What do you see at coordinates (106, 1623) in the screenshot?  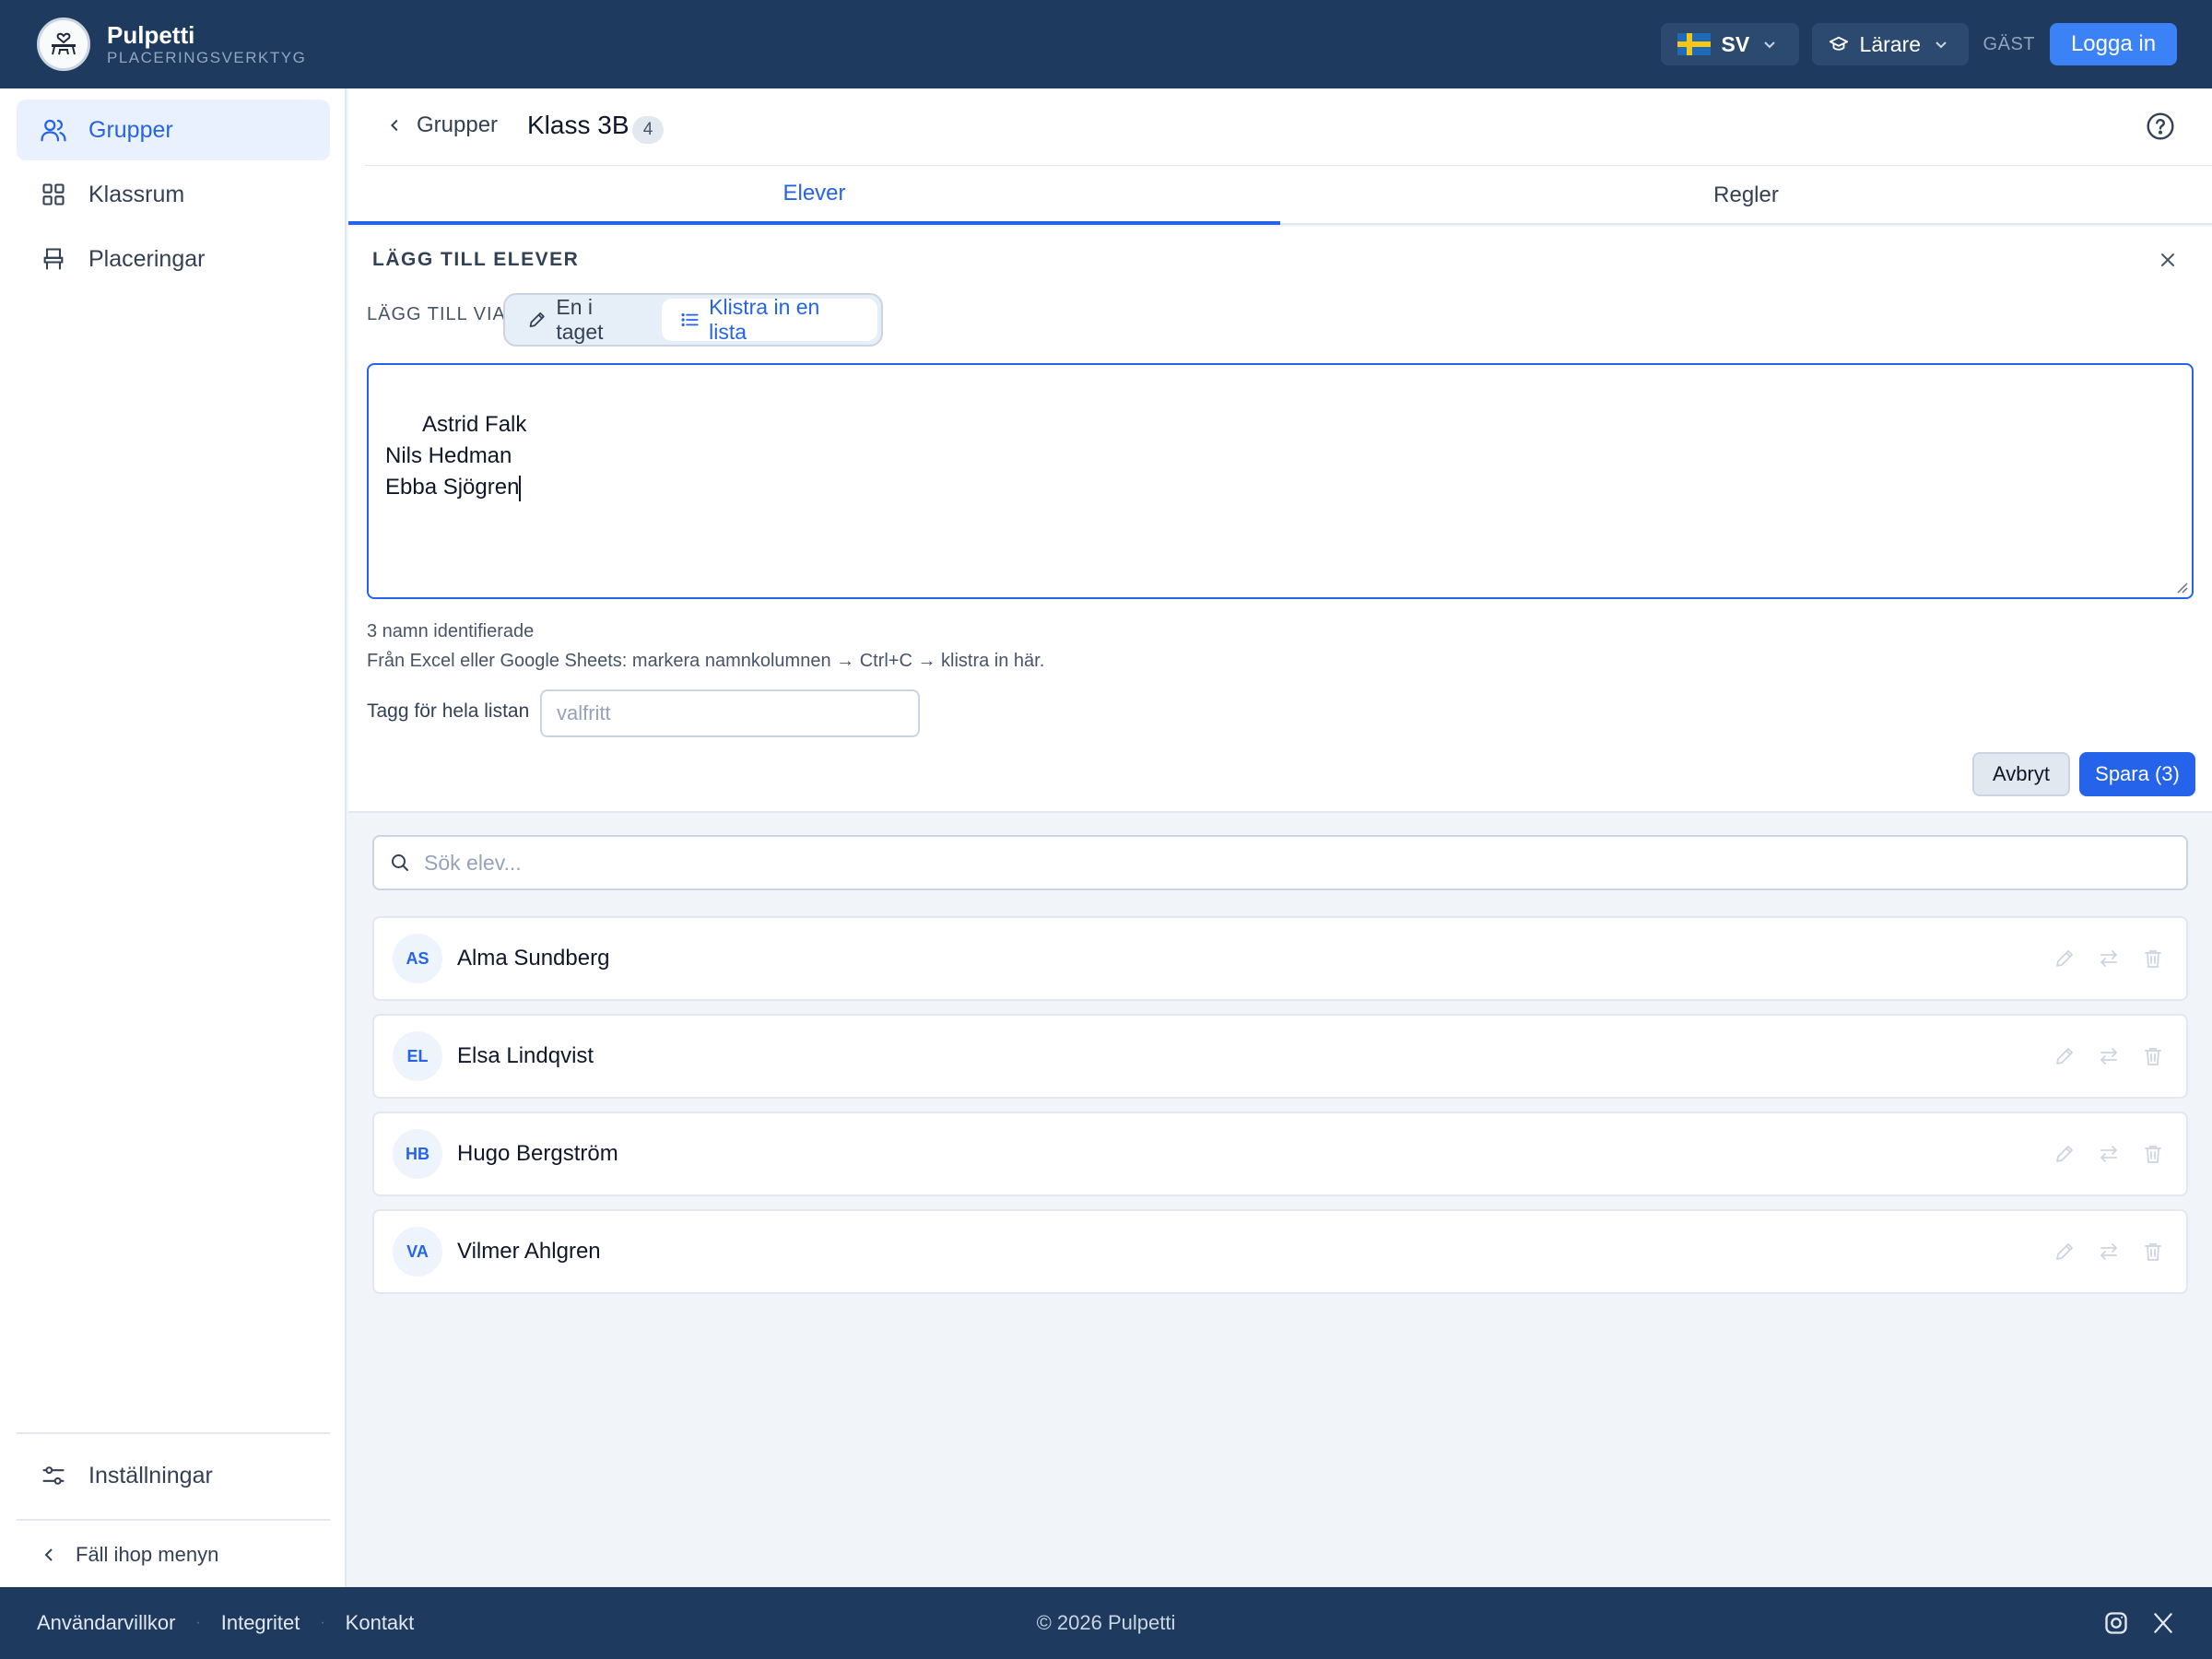 I see `terms-link: Användarvillkor` at bounding box center [106, 1623].